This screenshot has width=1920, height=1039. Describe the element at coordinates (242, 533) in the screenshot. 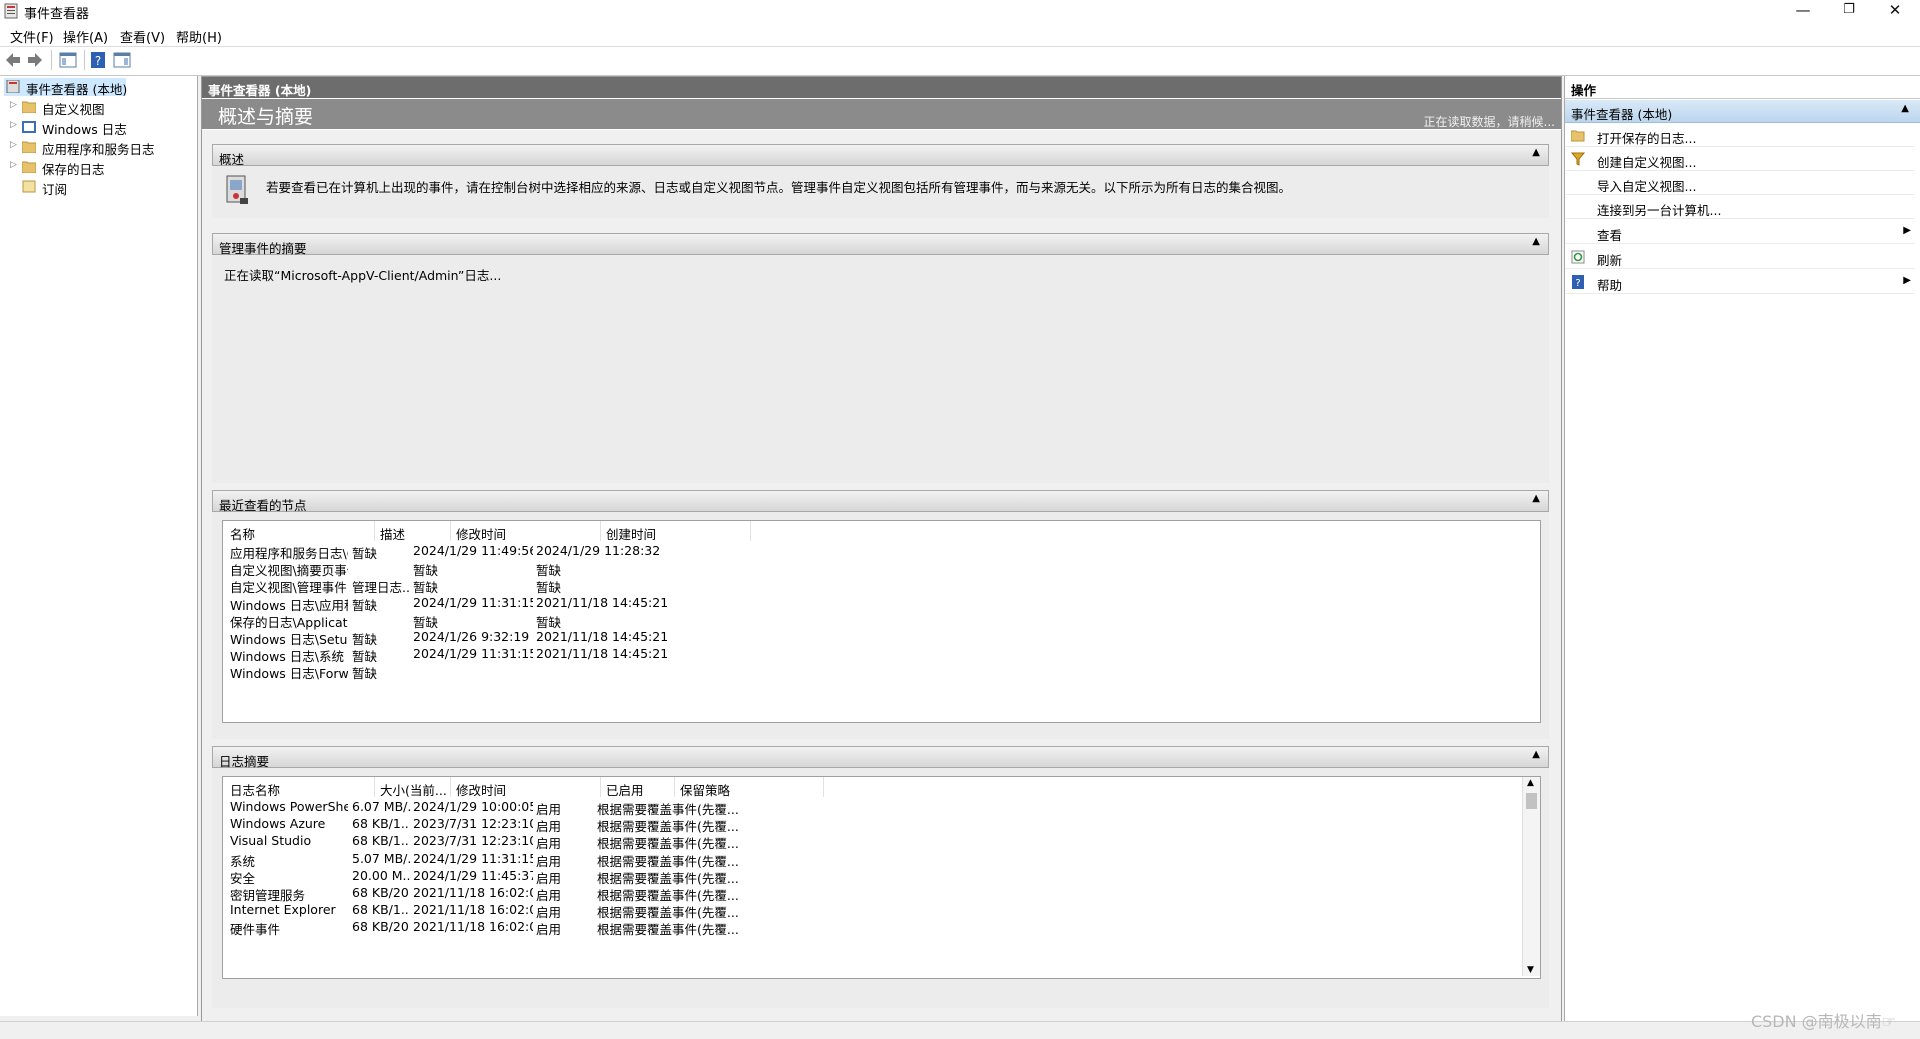

I see `column-header-name: 名称` at that location.